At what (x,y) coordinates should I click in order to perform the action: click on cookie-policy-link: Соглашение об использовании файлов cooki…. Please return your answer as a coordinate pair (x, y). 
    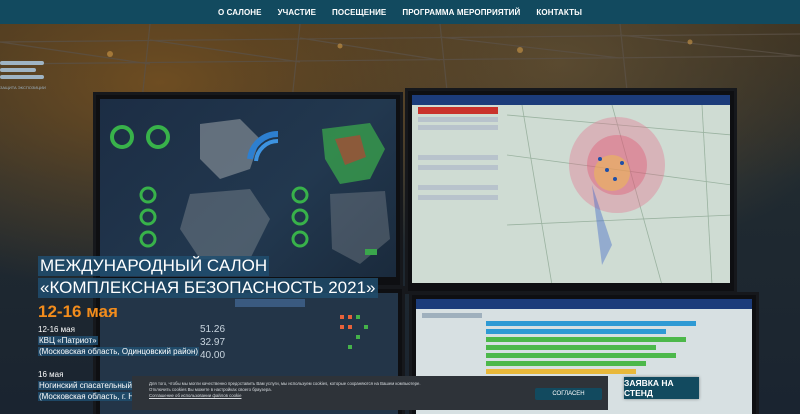
    Looking at the image, I should click on (195, 395).